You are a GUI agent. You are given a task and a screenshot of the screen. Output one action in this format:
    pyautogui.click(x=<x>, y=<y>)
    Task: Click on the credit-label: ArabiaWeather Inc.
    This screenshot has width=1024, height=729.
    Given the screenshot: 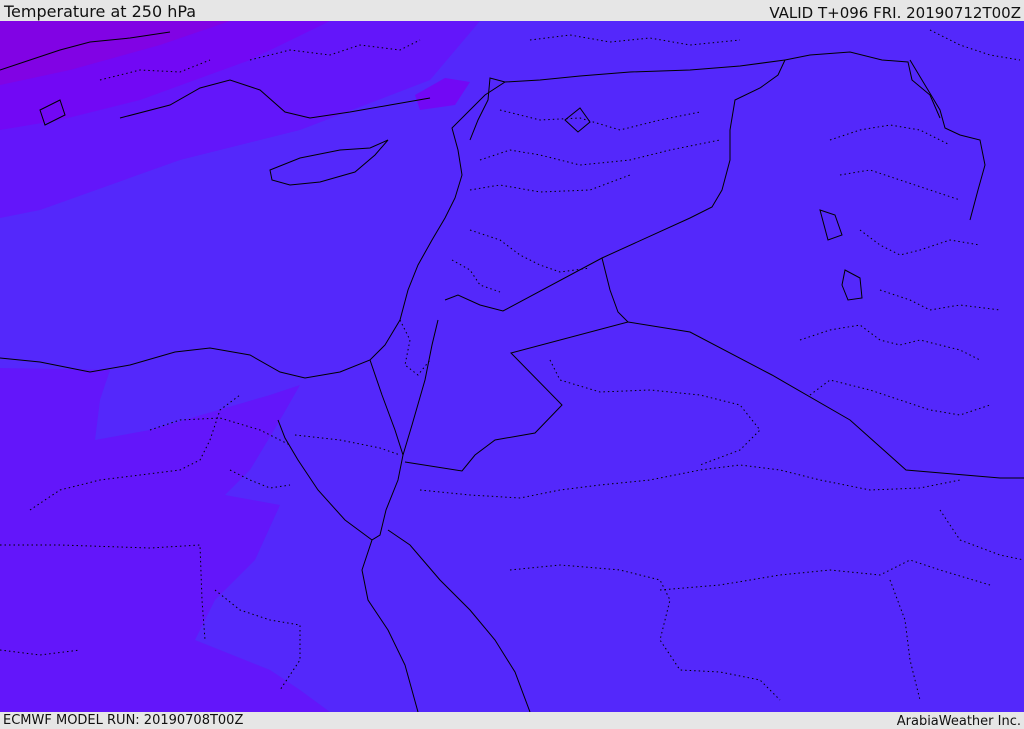 What is the action you would take?
    pyautogui.click(x=958, y=721)
    